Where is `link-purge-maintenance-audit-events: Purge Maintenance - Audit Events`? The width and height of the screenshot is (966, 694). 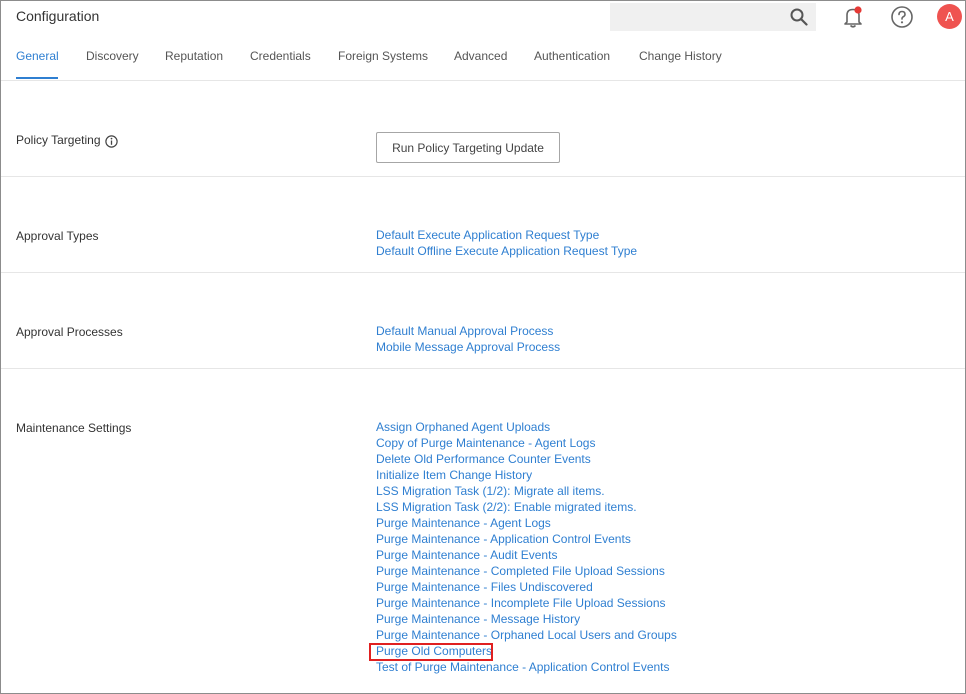 link-purge-maintenance-audit-events: Purge Maintenance - Audit Events is located at coordinates (526, 555).